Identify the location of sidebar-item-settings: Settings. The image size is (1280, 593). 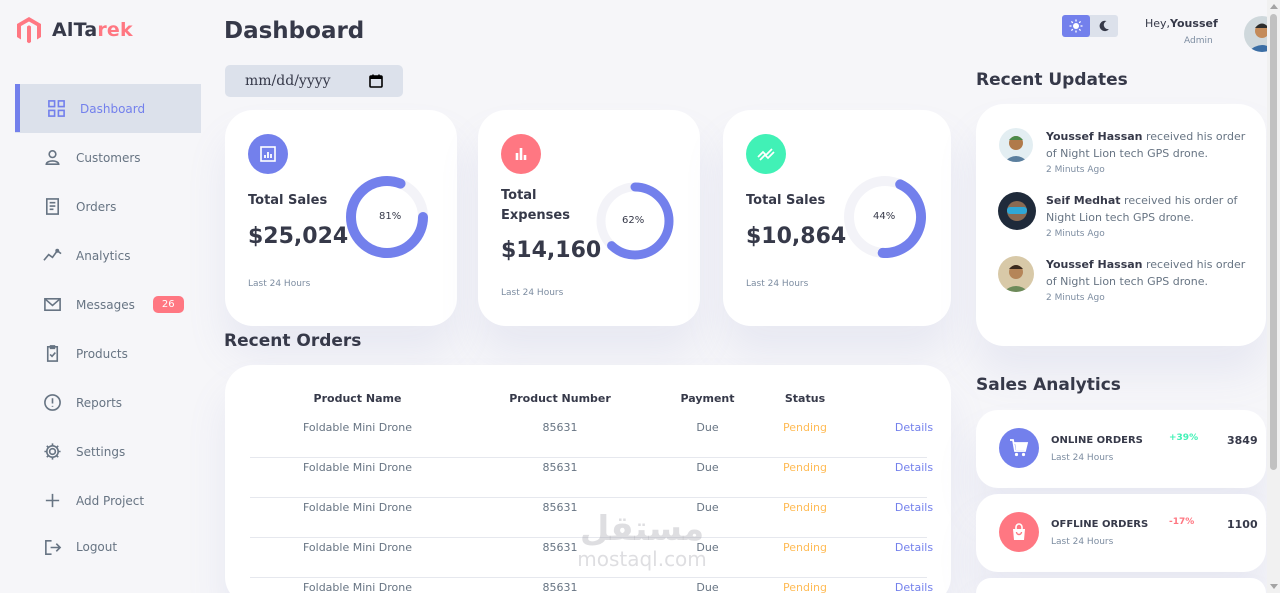
(108, 451).